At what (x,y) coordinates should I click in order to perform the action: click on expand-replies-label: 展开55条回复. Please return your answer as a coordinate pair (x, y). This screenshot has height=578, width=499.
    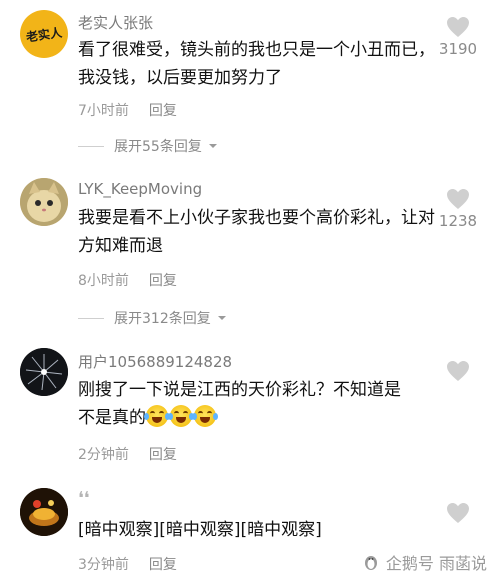
    Looking at the image, I should click on (158, 147).